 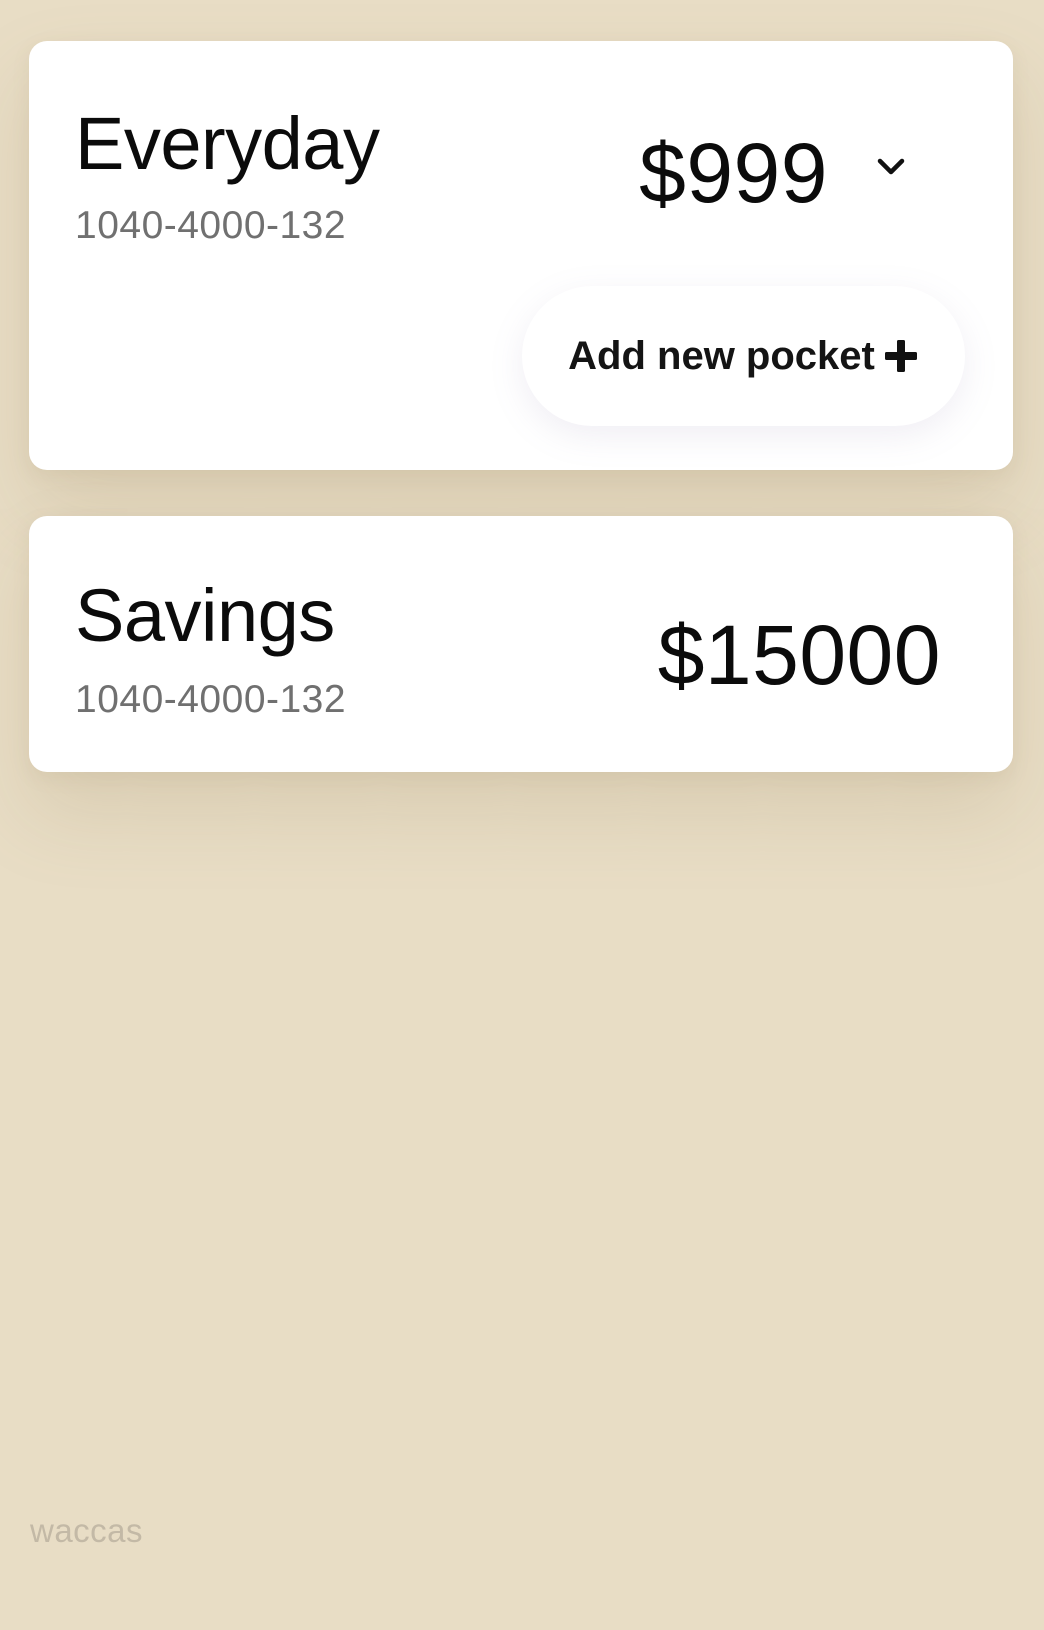 I want to click on account-balance: $999, so click(x=733, y=173).